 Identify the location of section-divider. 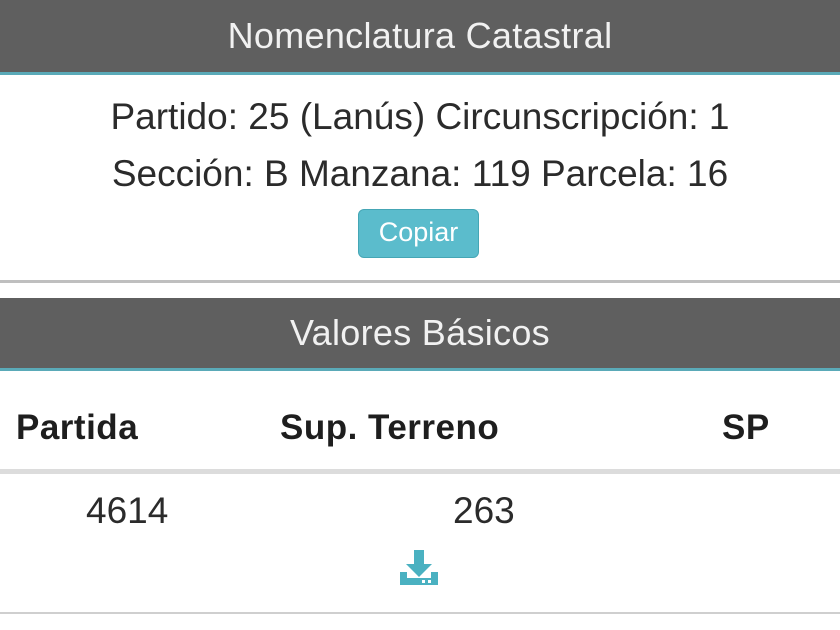
(420, 281).